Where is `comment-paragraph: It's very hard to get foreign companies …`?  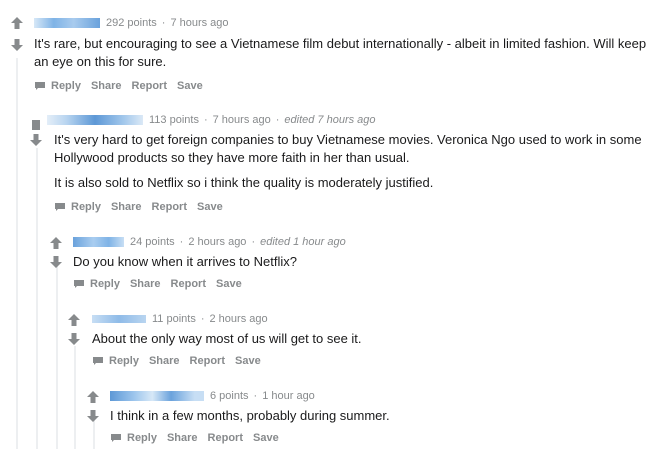 comment-paragraph: It's very hard to get foreign companies … is located at coordinates (348, 148).